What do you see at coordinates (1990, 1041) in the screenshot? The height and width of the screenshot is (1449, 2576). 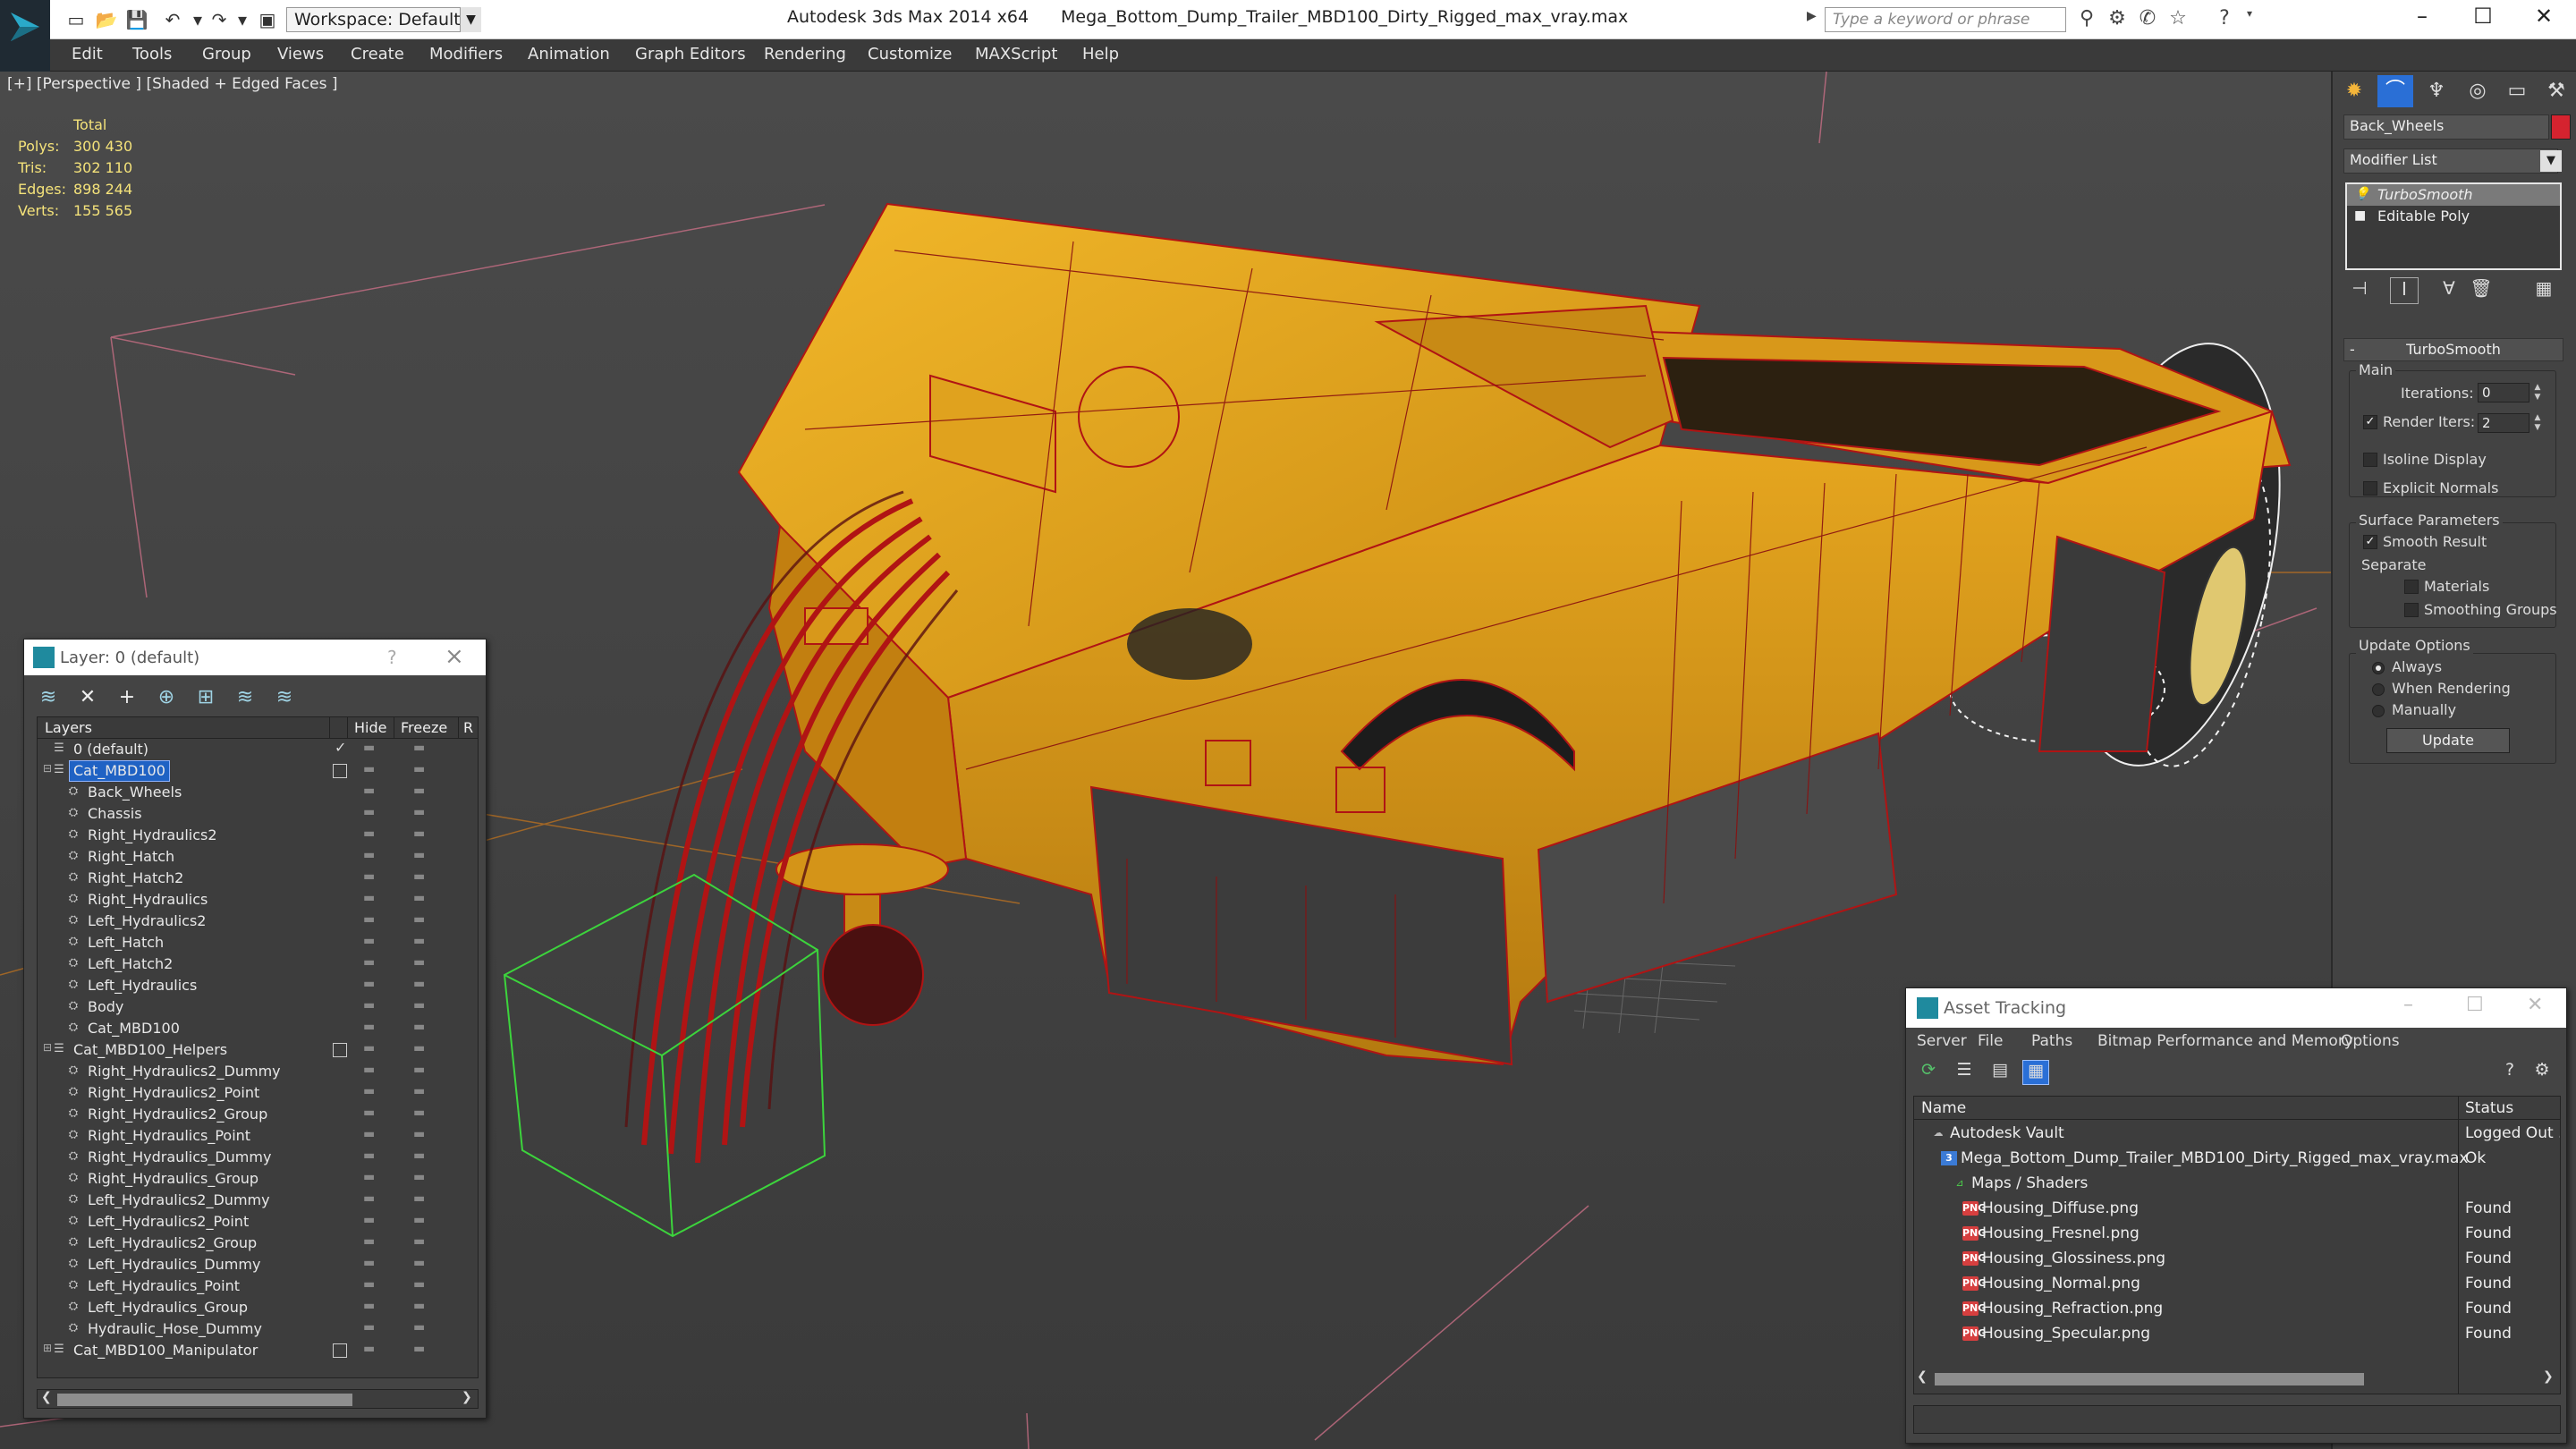 I see `asset-menu-file: File` at bounding box center [1990, 1041].